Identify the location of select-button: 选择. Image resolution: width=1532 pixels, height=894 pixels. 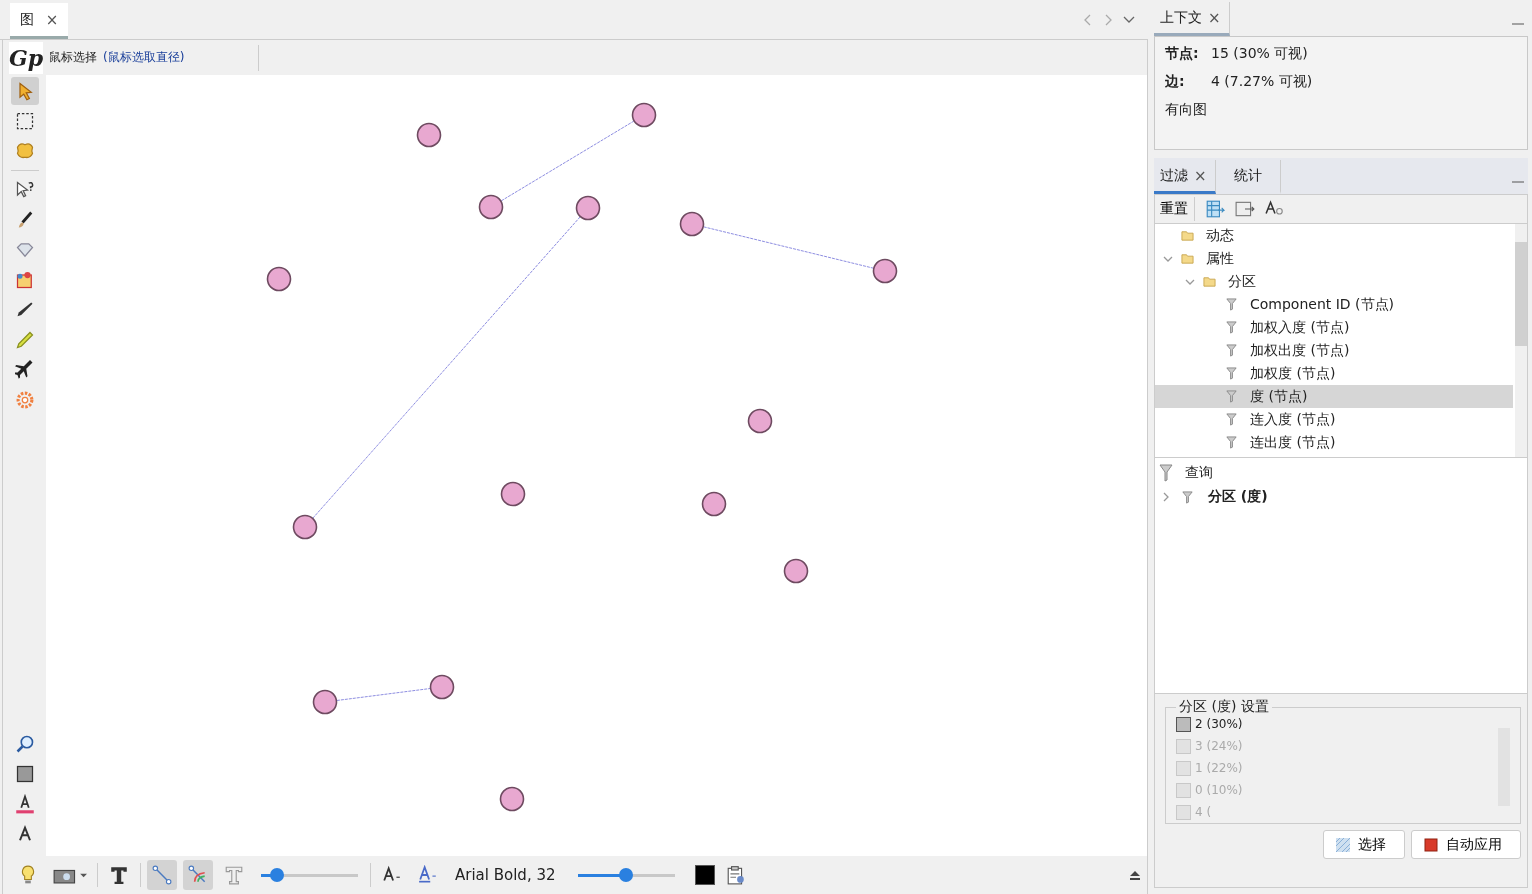
(1364, 844).